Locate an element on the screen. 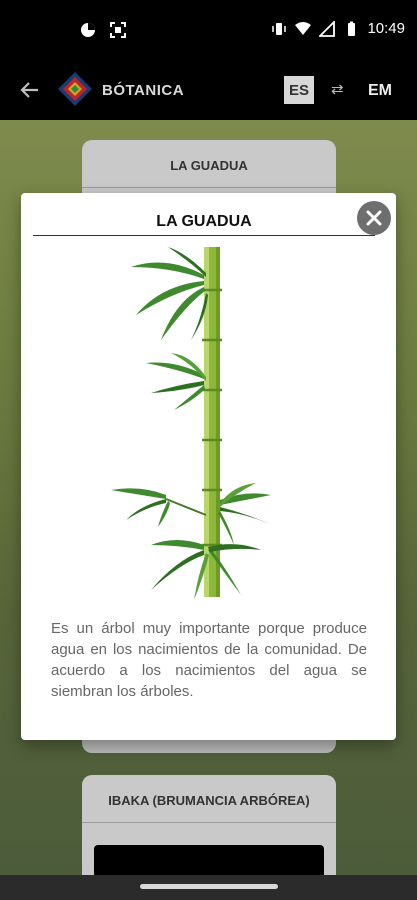  back-arrow-icon is located at coordinates (30, 90).